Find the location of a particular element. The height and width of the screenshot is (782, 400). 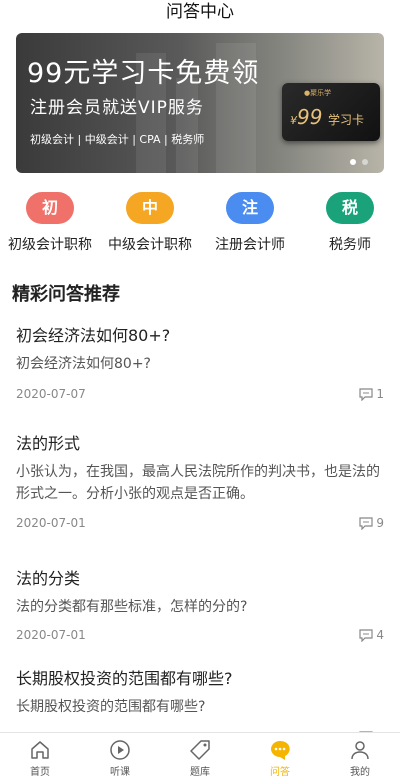

question-desc: 长期股权投资的范围都有哪些? is located at coordinates (111, 707).